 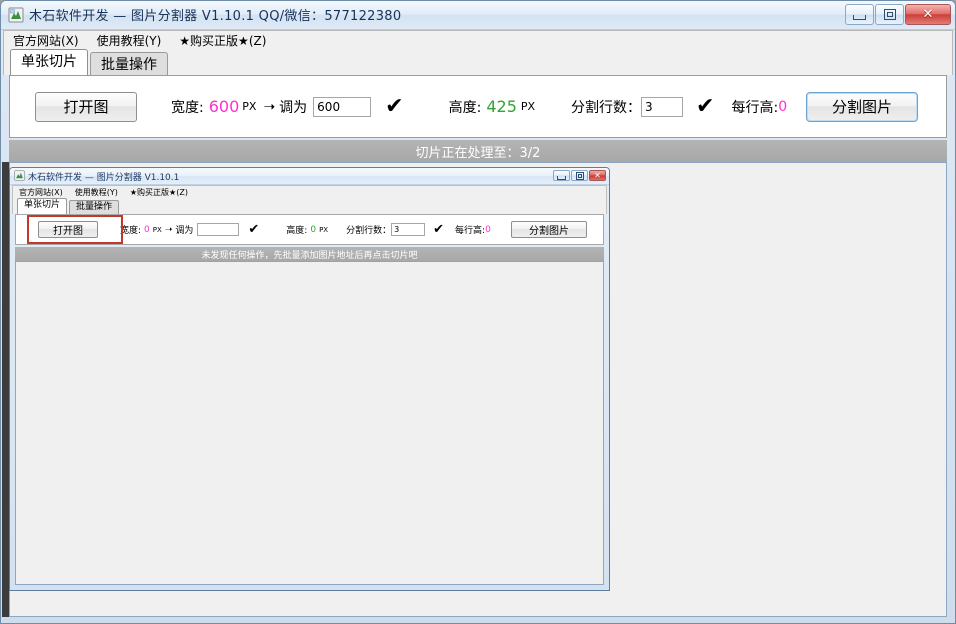 I want to click on tab-batch-operation: 批量操作, so click(x=129, y=63).